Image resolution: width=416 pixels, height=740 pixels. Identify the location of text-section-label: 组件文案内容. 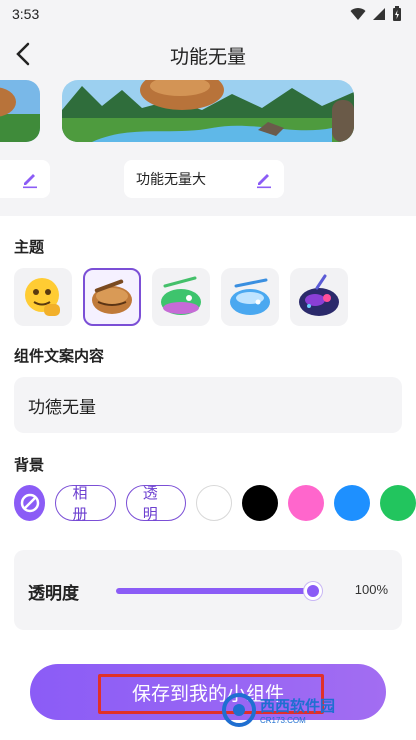
(59, 356).